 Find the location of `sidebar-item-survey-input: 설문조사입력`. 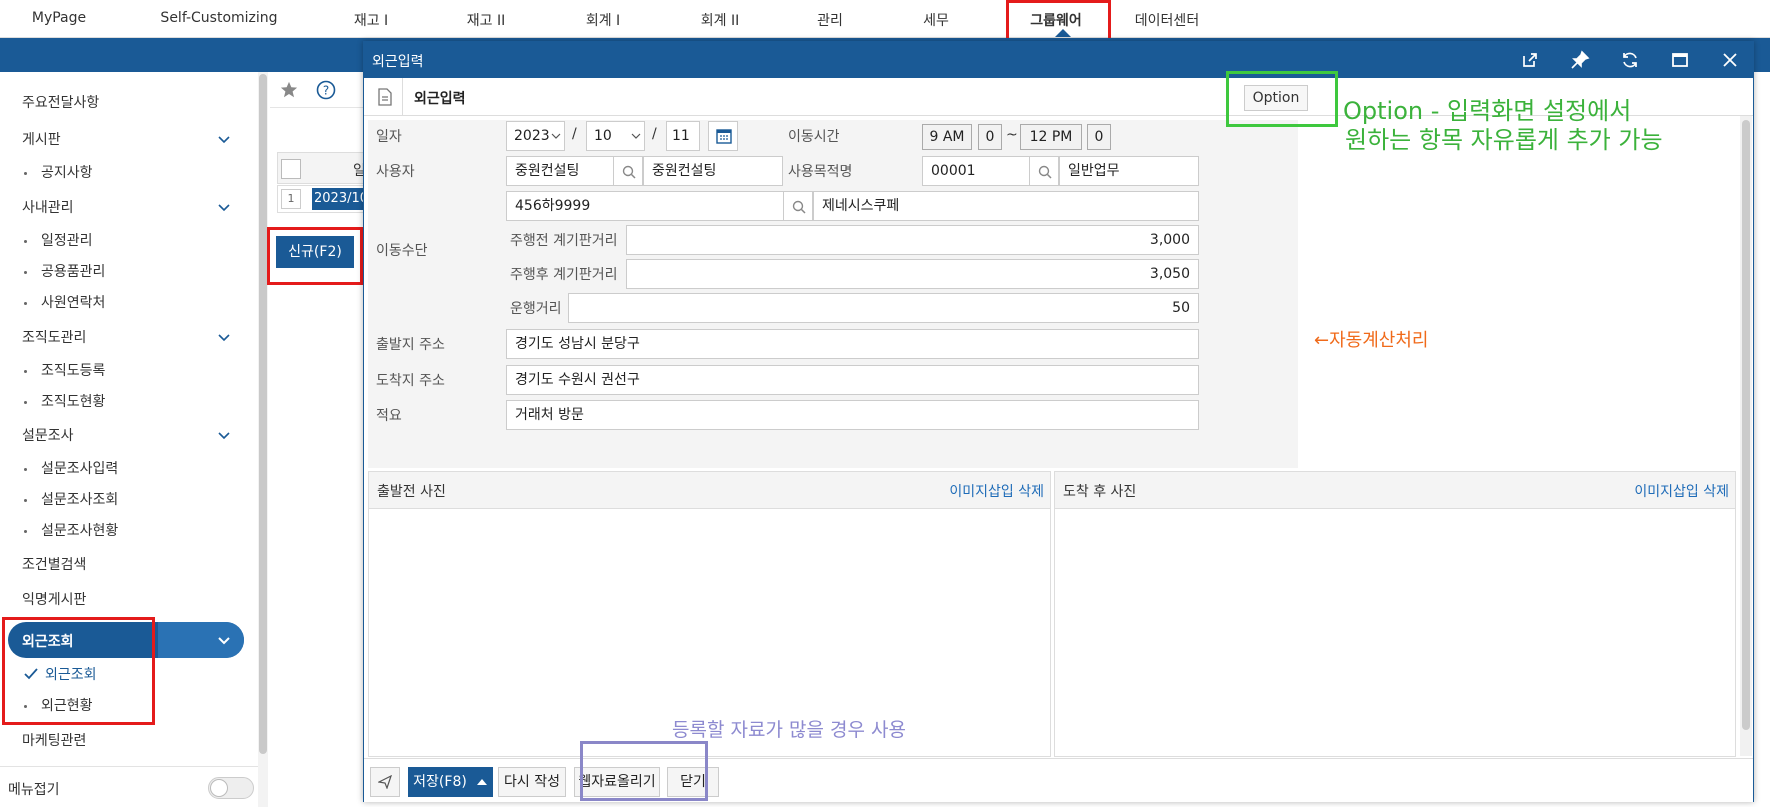

sidebar-item-survey-input: 설문조사입력 is located at coordinates (71, 468).